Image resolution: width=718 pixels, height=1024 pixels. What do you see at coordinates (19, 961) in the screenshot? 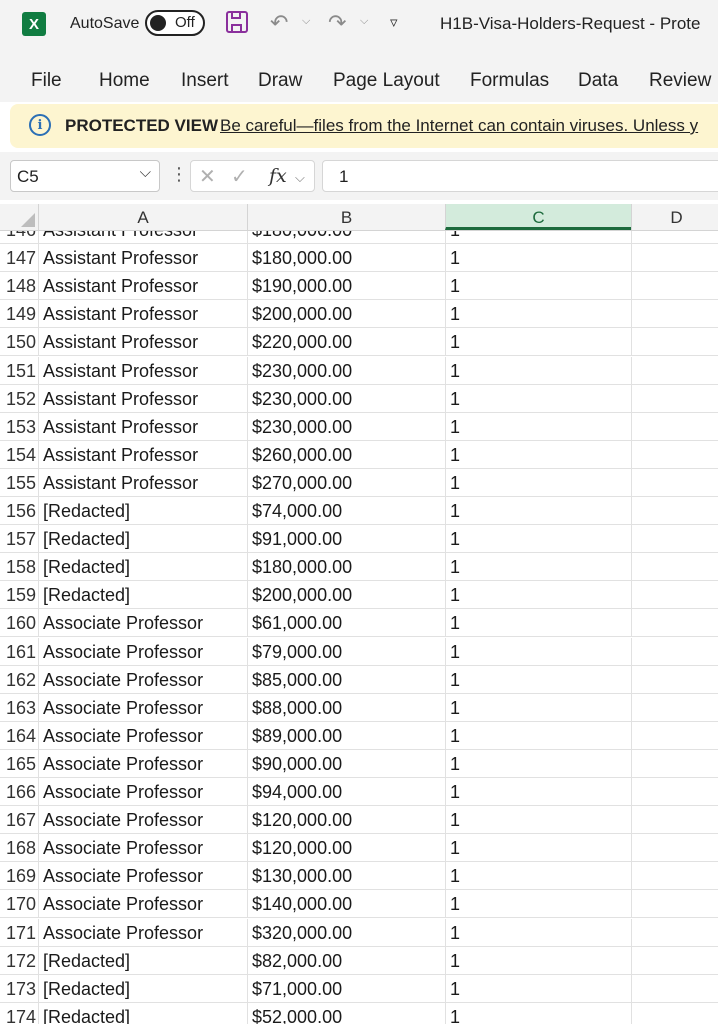
I see `row-header: 172` at bounding box center [19, 961].